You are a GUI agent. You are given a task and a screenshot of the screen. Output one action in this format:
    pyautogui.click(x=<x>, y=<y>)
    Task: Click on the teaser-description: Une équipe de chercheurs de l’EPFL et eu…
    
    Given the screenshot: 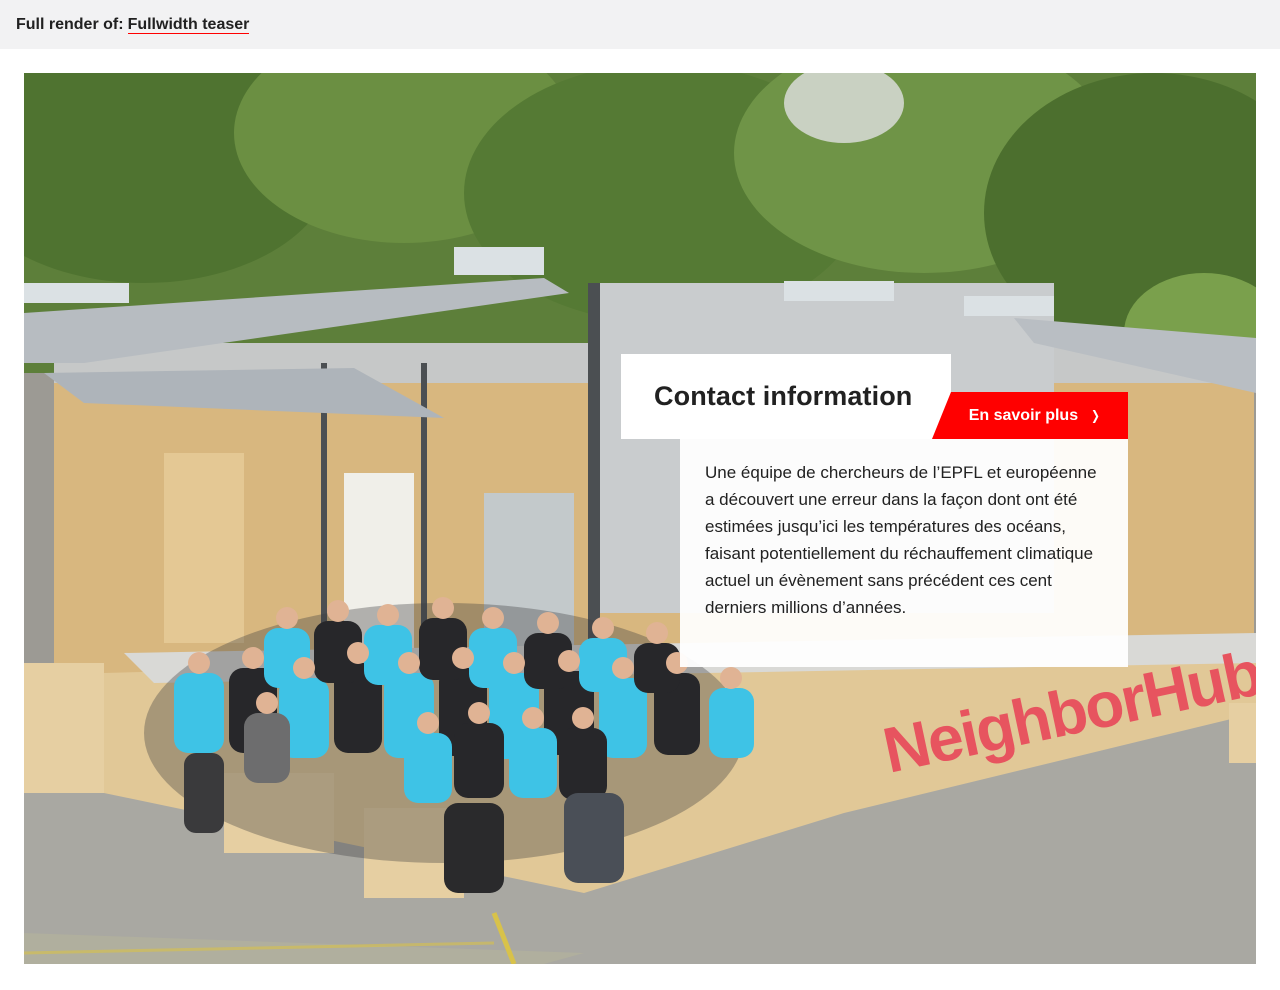 What is the action you would take?
    pyautogui.click(x=901, y=540)
    